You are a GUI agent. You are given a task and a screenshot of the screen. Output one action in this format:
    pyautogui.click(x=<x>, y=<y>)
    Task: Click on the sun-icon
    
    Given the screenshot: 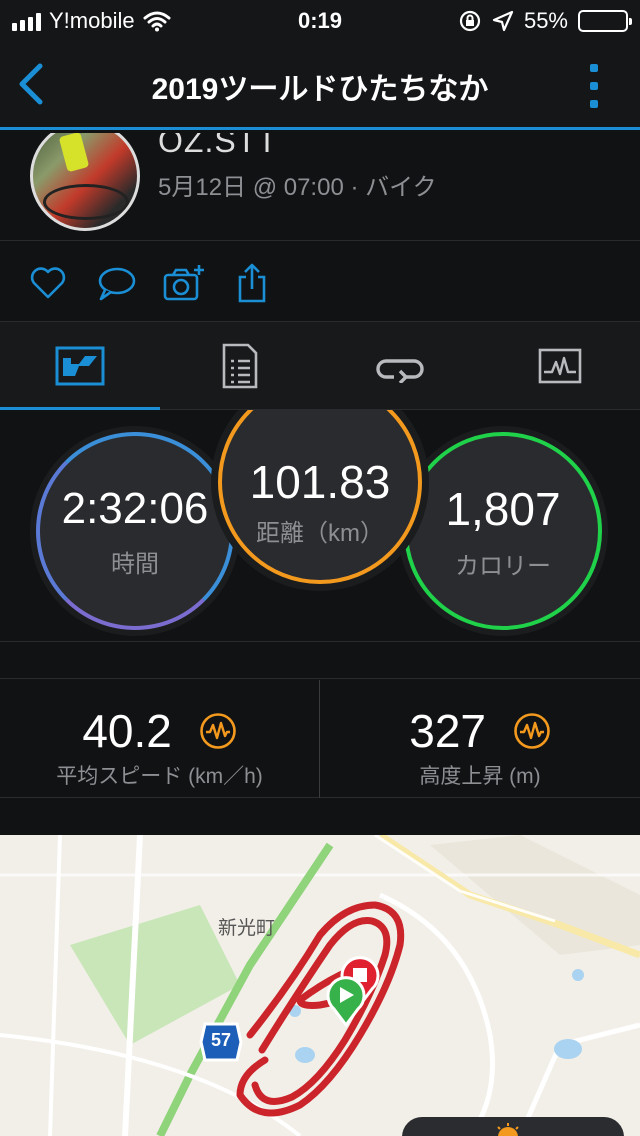 What is the action you would take?
    pyautogui.click(x=508, y=1129)
    